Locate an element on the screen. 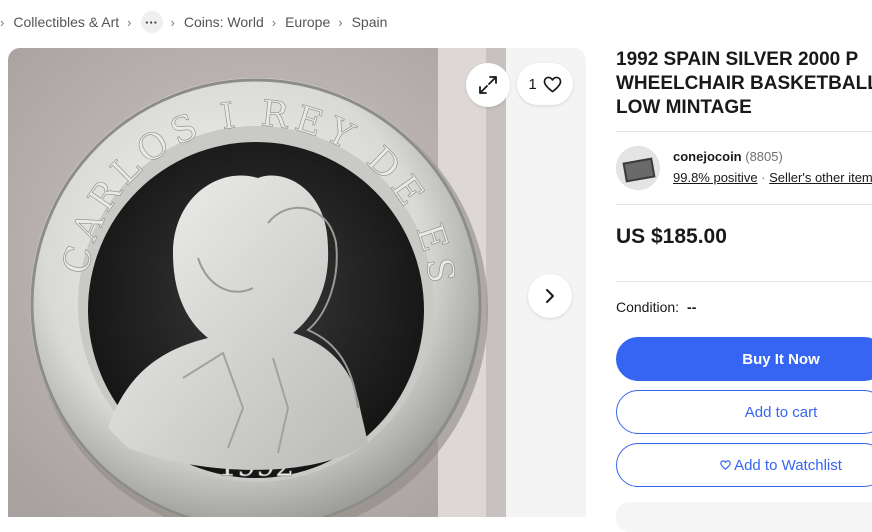 The width and height of the screenshot is (872, 532). condition: Condition: -- is located at coordinates (656, 307).